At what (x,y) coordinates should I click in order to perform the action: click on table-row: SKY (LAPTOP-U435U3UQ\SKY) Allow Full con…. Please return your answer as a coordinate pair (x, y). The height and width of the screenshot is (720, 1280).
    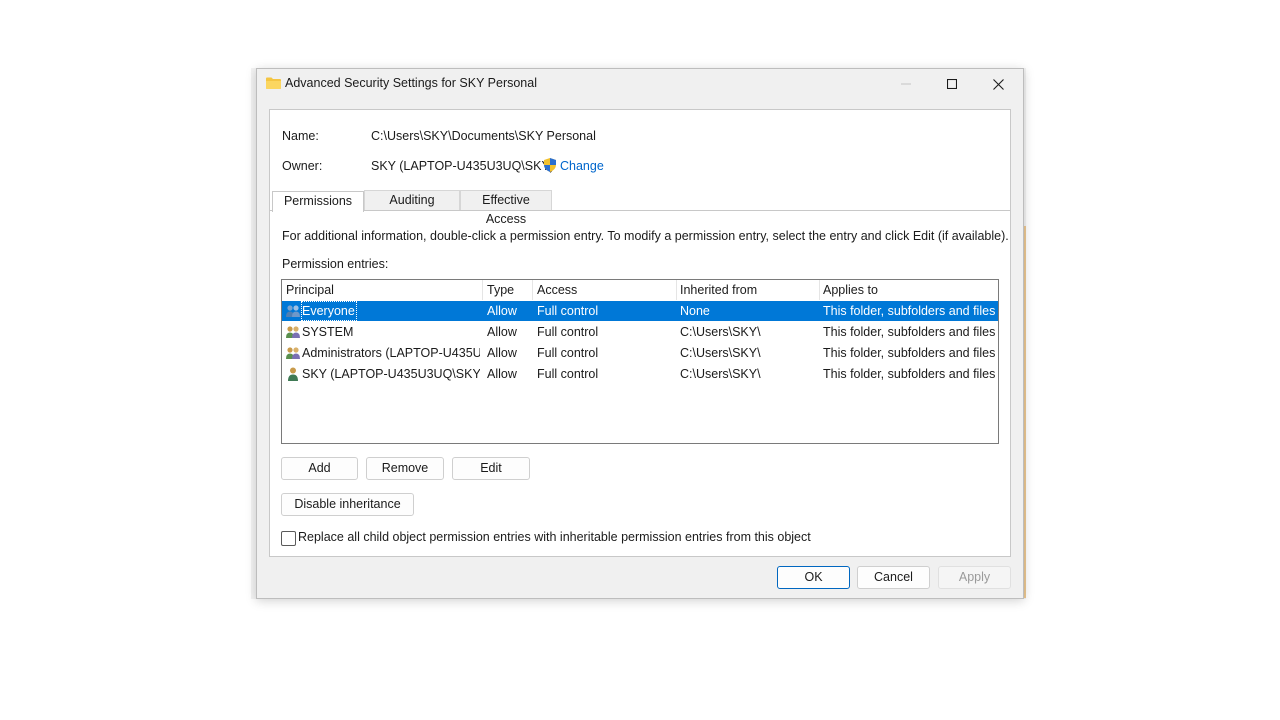
    Looking at the image, I should click on (640, 374).